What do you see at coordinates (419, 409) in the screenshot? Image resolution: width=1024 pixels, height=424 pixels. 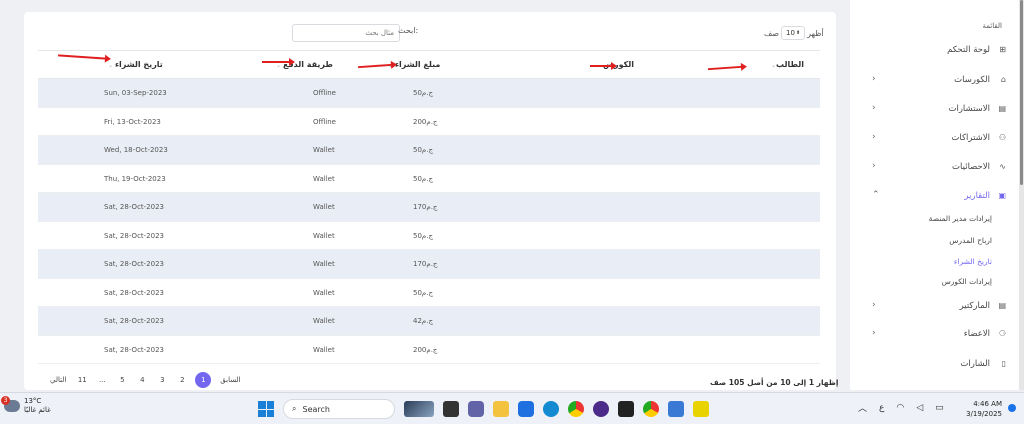 I see `bird-widget-icon` at bounding box center [419, 409].